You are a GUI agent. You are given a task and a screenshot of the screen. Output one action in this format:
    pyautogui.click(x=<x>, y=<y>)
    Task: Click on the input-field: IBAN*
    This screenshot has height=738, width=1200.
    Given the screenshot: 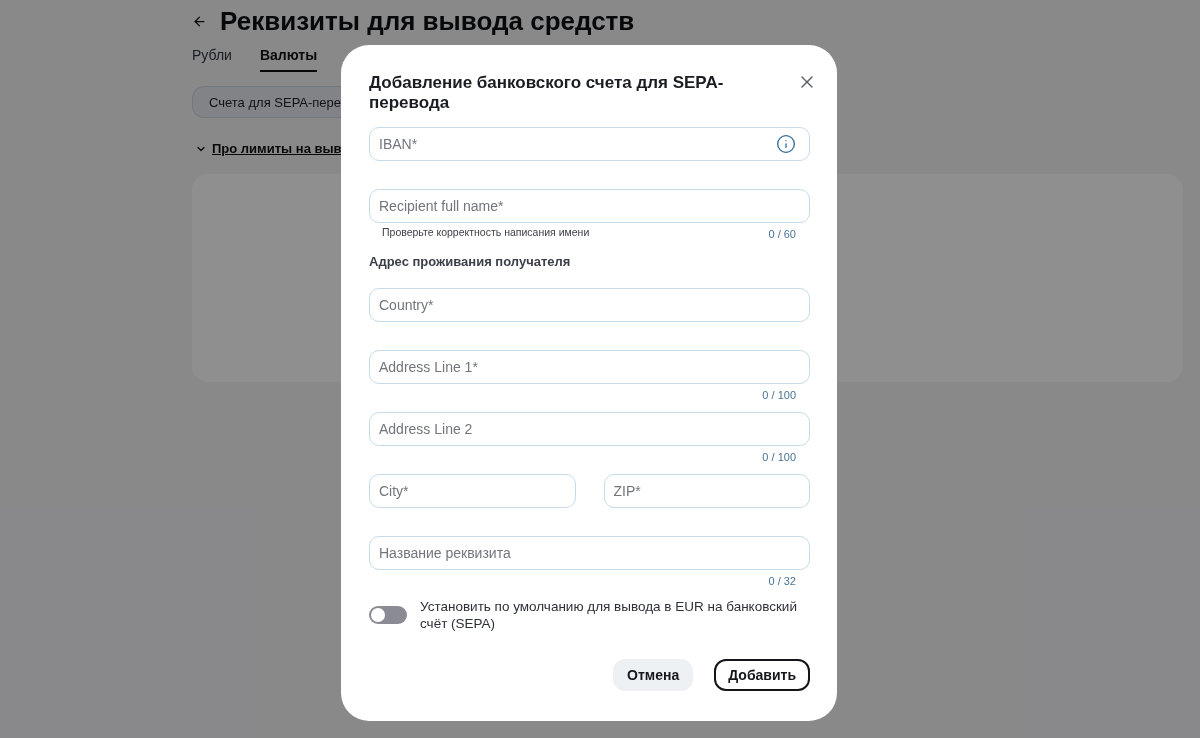 What is the action you would take?
    pyautogui.click(x=589, y=144)
    